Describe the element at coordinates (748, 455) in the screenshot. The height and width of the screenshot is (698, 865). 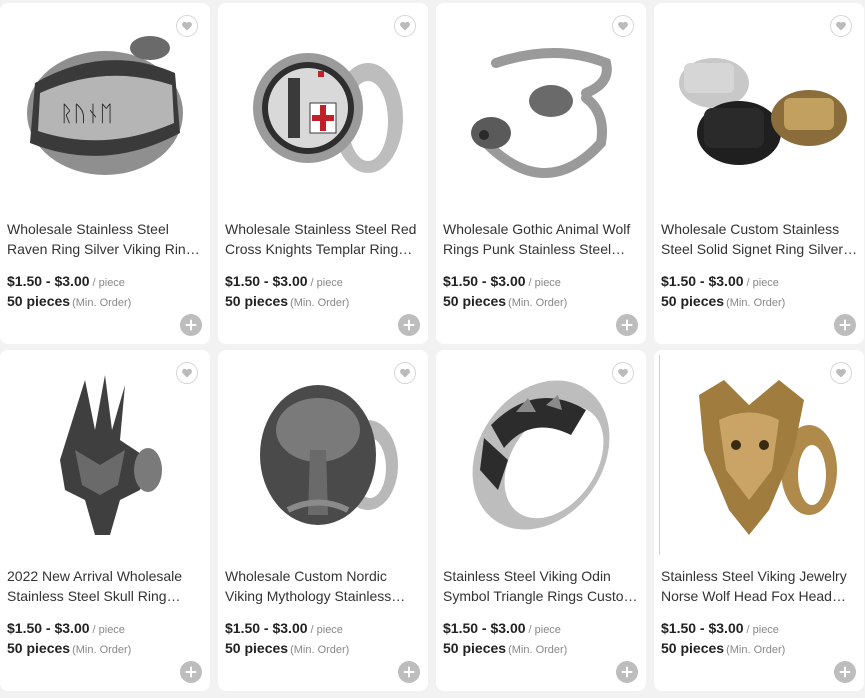
I see `wolf-head-gold-ring-icon` at that location.